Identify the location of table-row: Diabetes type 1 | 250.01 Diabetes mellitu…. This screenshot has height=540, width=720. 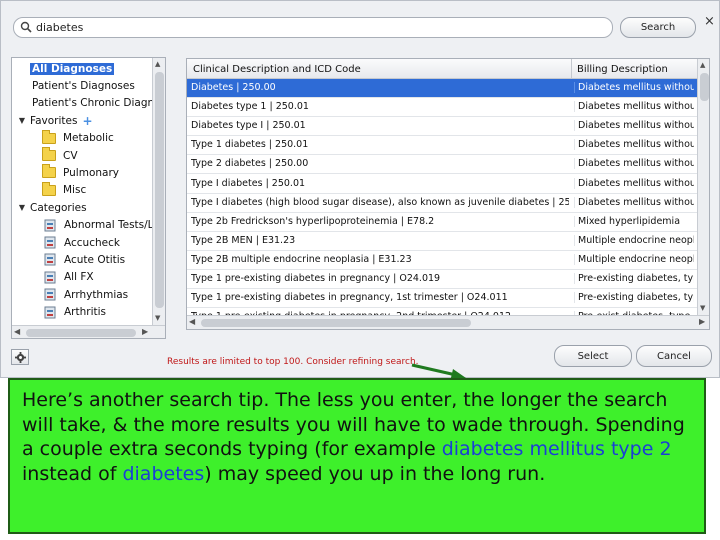
(442, 108).